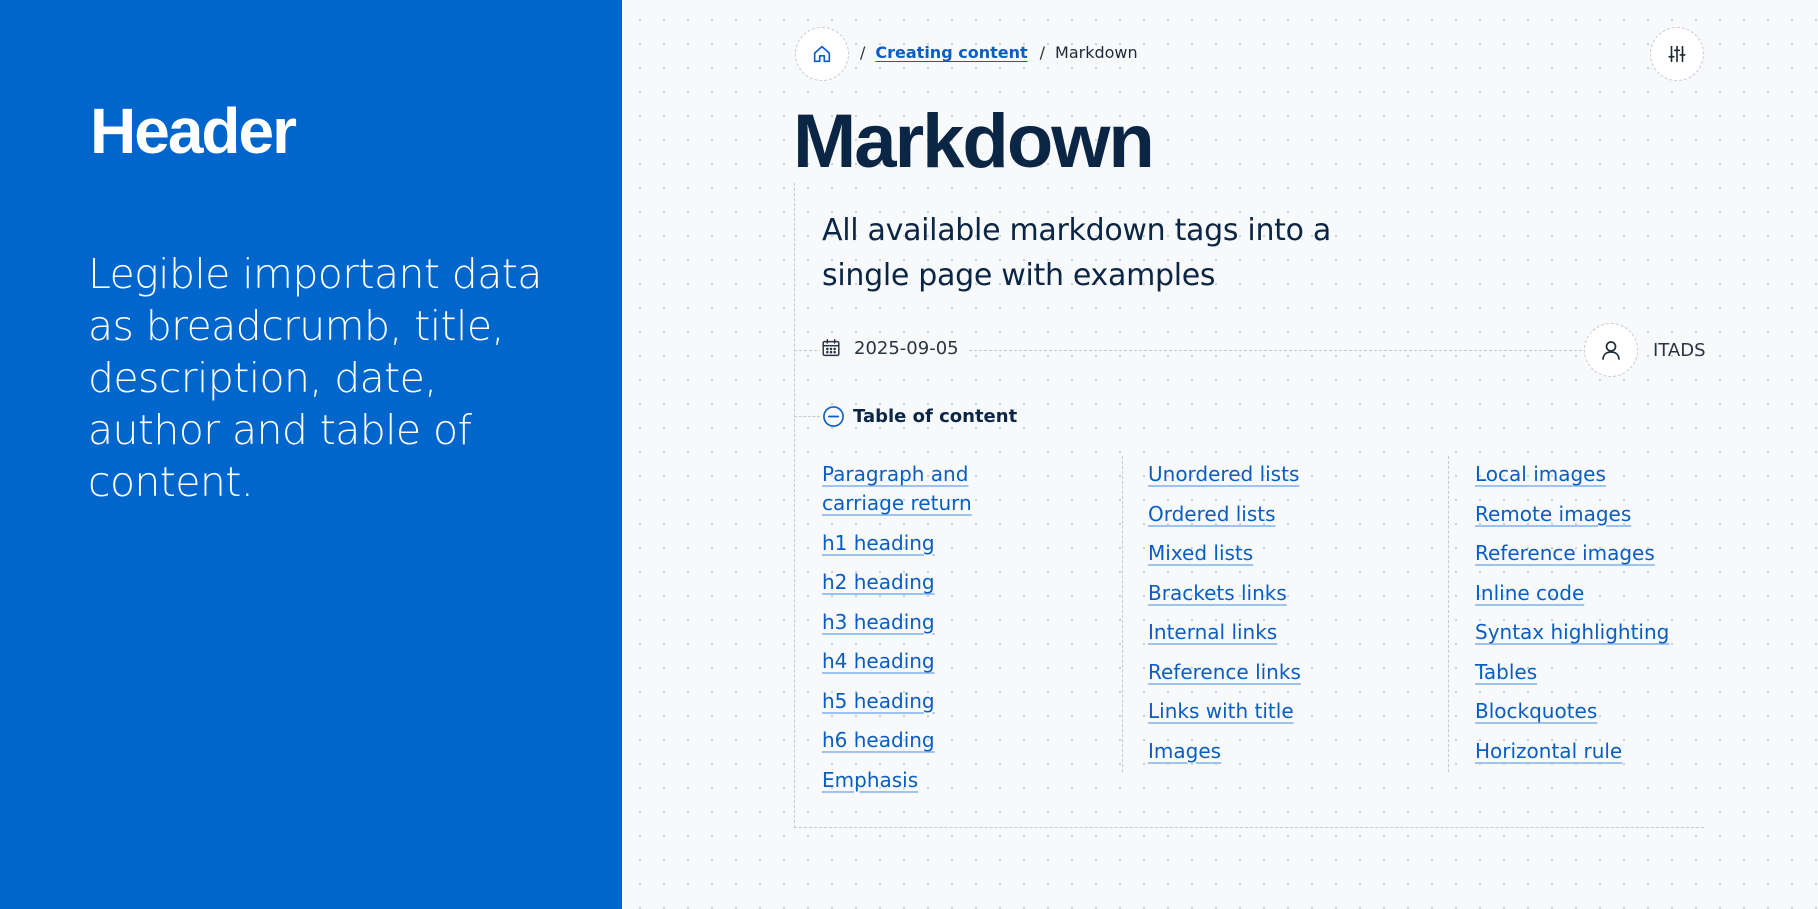 Image resolution: width=1818 pixels, height=909 pixels. What do you see at coordinates (831, 348) in the screenshot?
I see `calendar-icon` at bounding box center [831, 348].